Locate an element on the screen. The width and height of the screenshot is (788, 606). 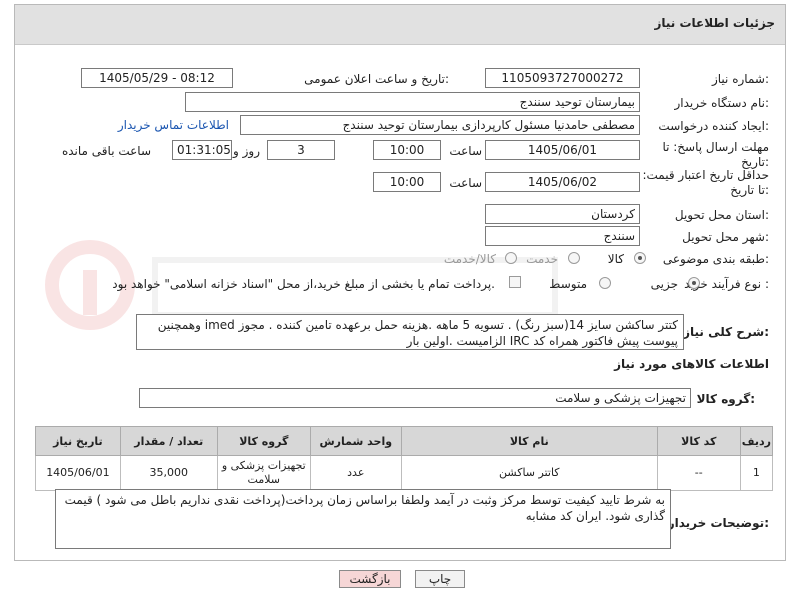
days-remaining-field: 3 is located at coordinates (301, 150).